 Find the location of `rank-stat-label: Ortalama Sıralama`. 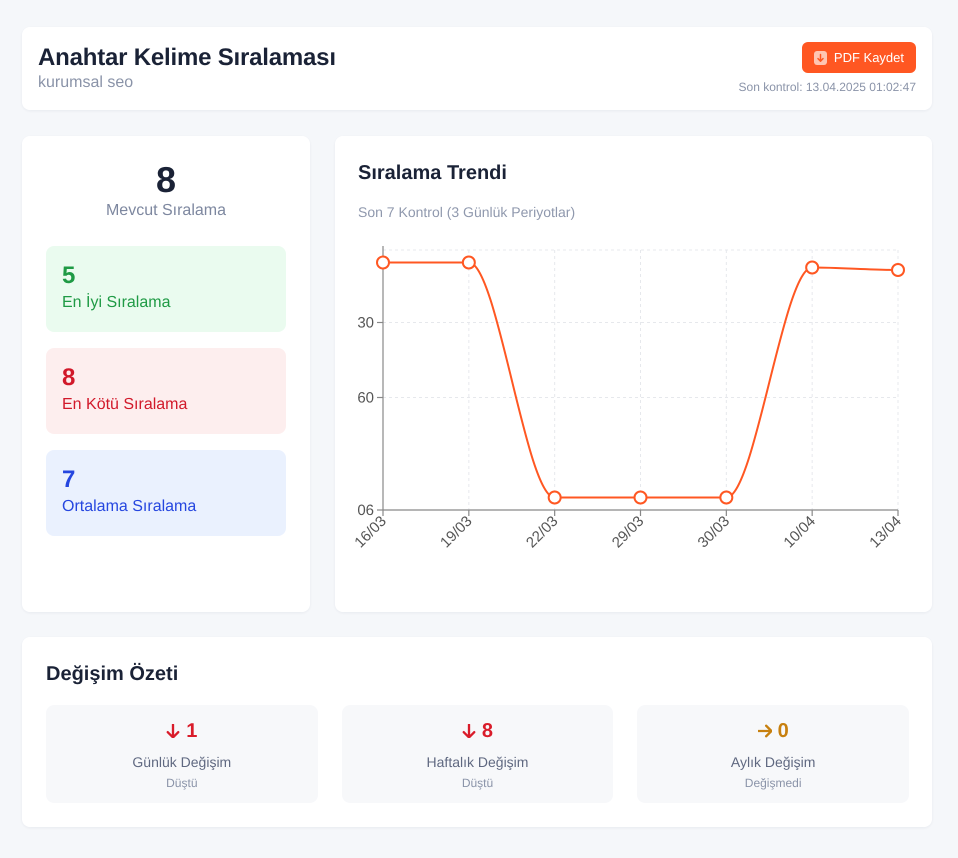

rank-stat-label: Ortalama Sıralama is located at coordinates (129, 507).